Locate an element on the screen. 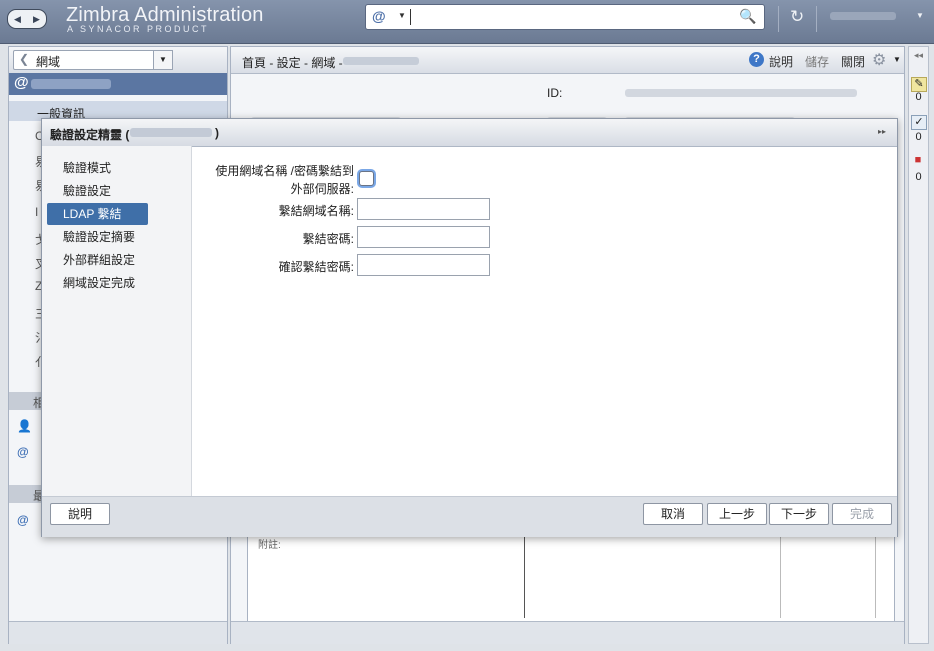 Image resolution: width=934 pixels, height=651 pixels. wizard-step-summary: 驗證設定摘要 is located at coordinates (97, 237).